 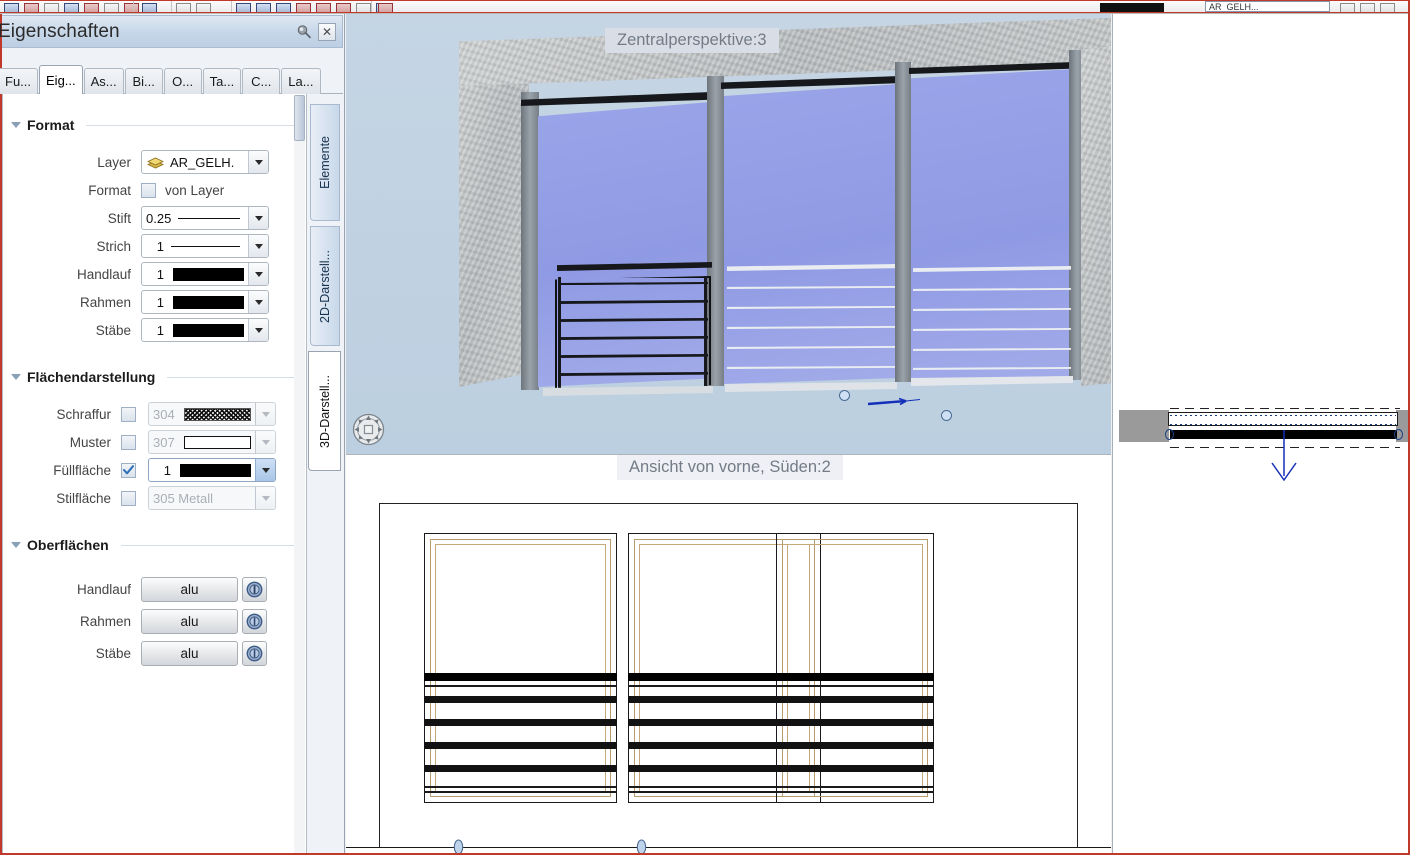 What do you see at coordinates (258, 330) in the screenshot?
I see `staebe-color-dropdown-arrow` at bounding box center [258, 330].